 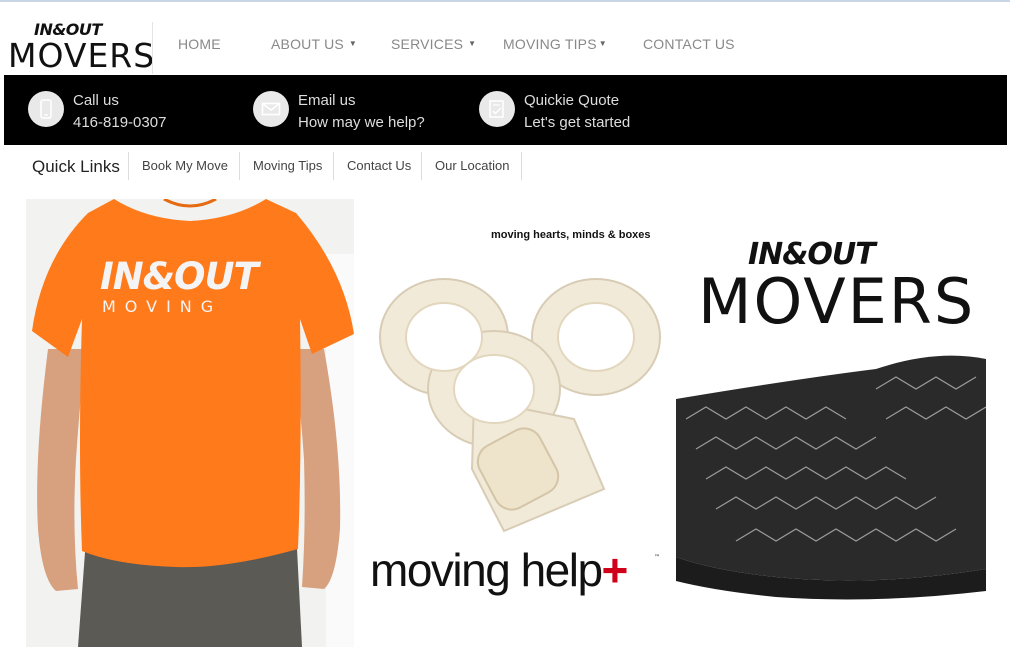 What do you see at coordinates (361, 122) in the screenshot?
I see `email-us-subtitle: How may we help?` at bounding box center [361, 122].